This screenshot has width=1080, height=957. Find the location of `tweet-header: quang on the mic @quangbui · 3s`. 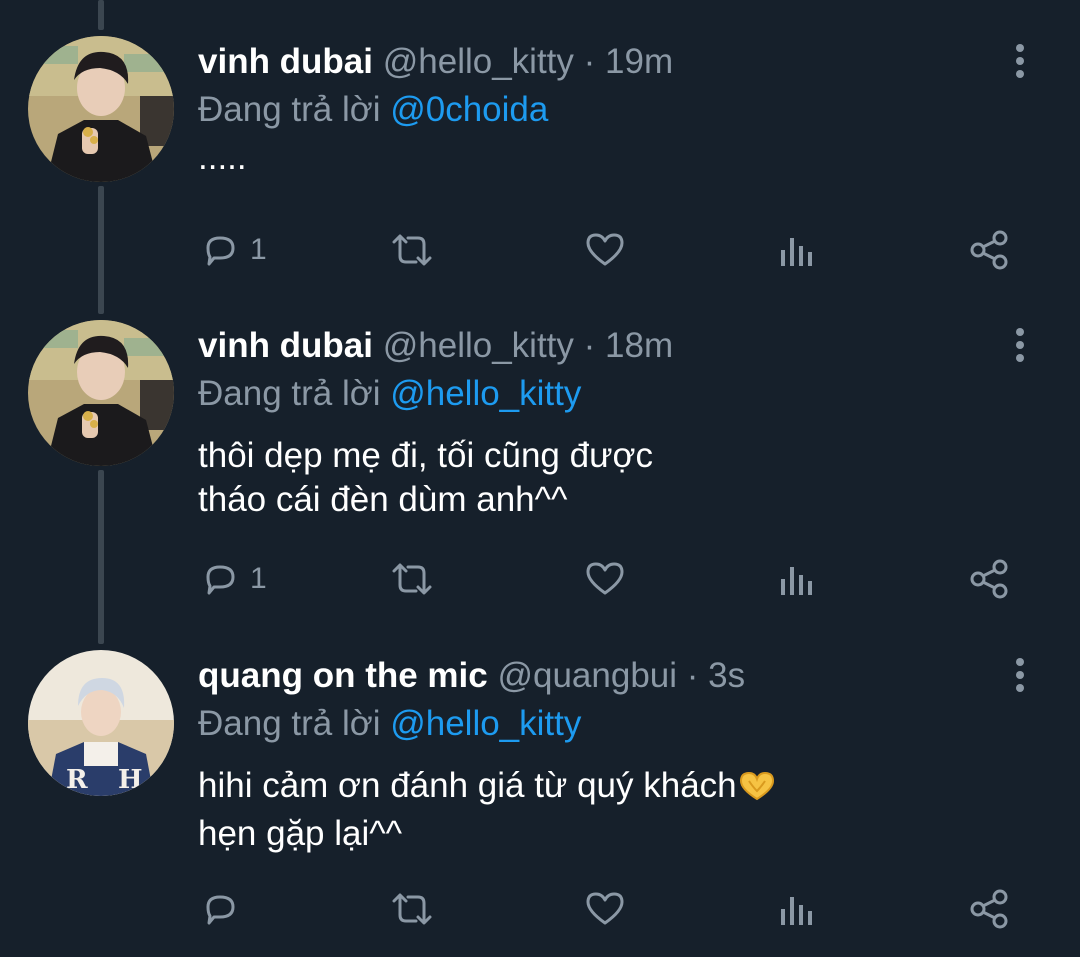

tweet-header: quang on the mic @quangbui · 3s is located at coordinates (471, 676).